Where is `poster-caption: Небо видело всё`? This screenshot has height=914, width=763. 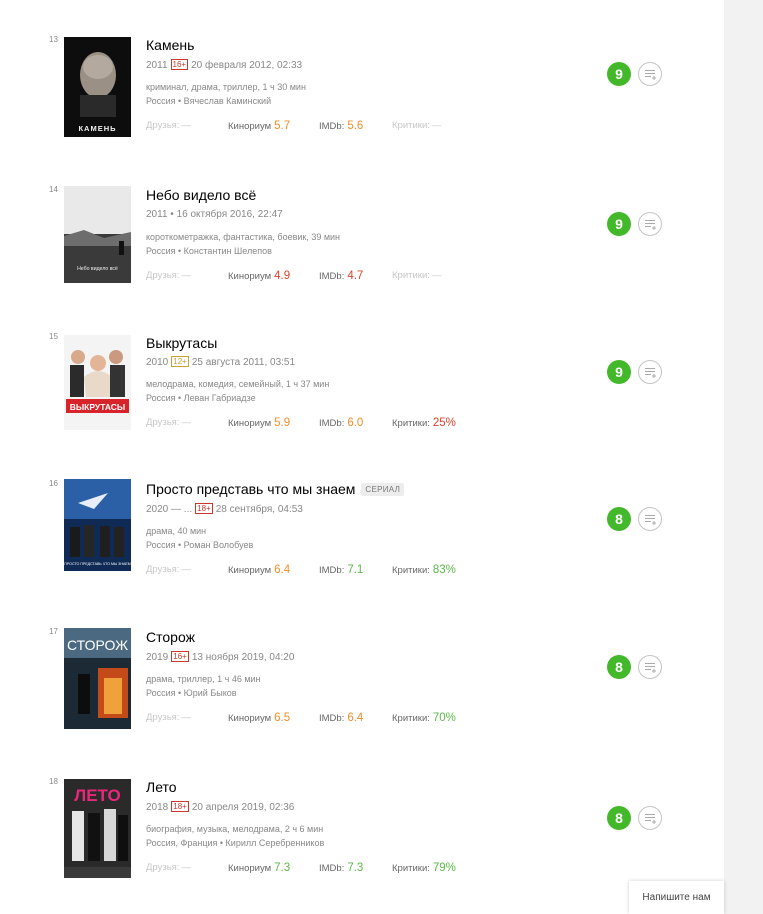
poster-caption: Небо видело всё is located at coordinates (97, 269).